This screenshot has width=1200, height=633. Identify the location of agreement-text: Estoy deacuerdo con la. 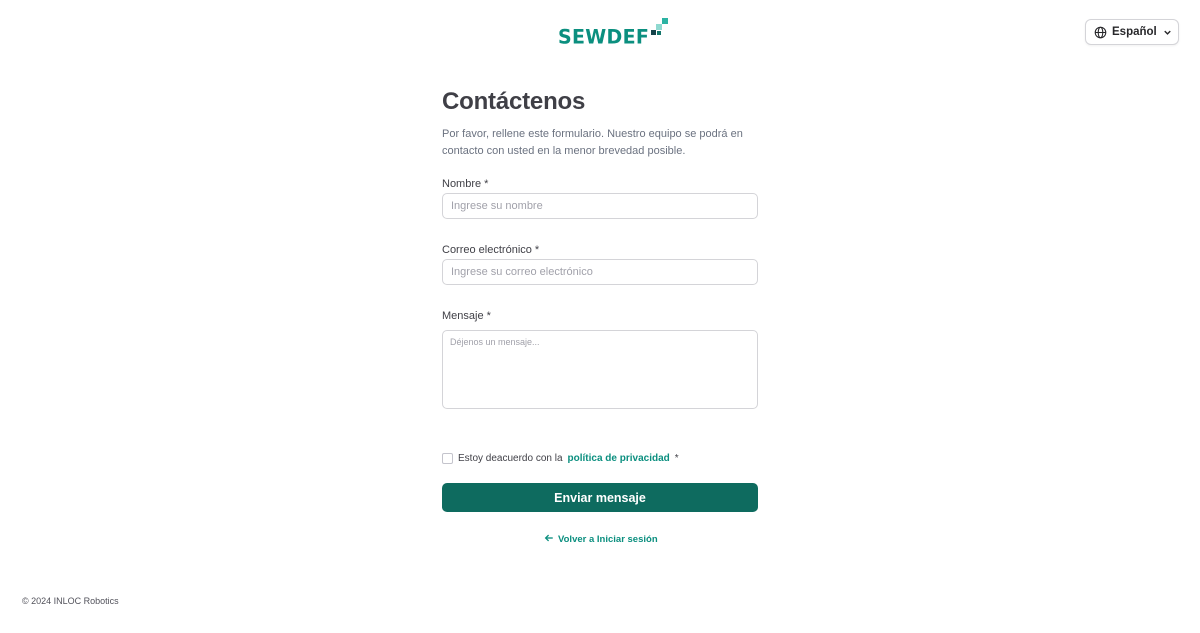
(510, 458).